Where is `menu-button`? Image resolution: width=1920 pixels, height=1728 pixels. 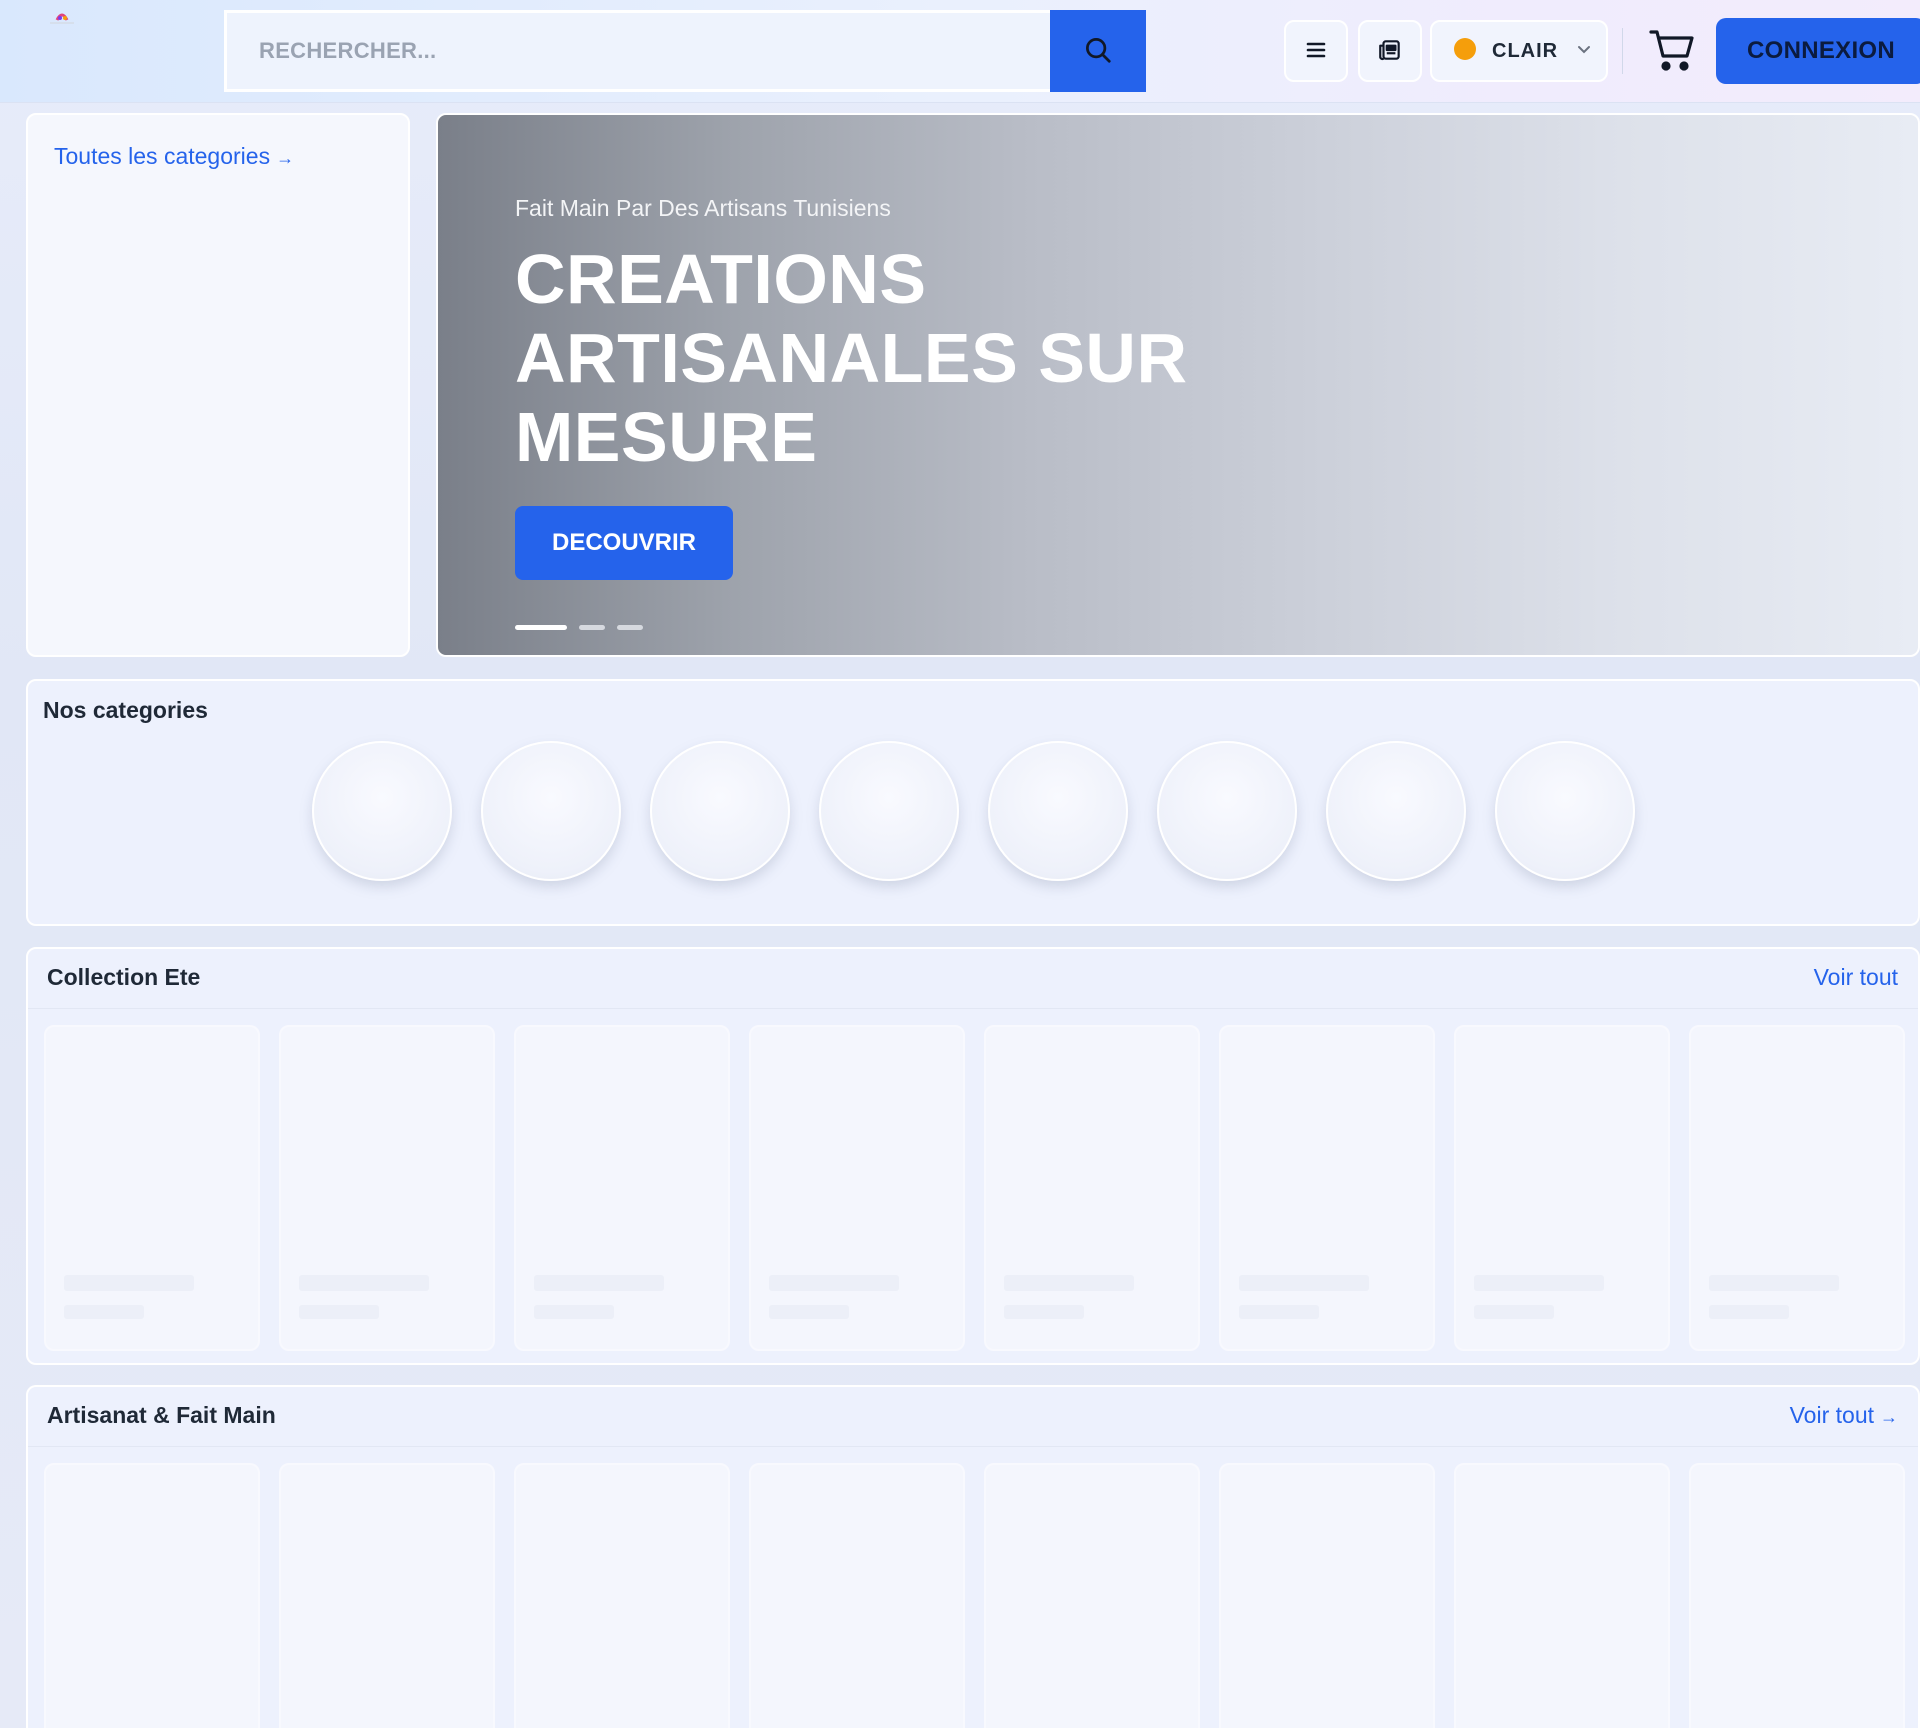
menu-button is located at coordinates (1316, 51).